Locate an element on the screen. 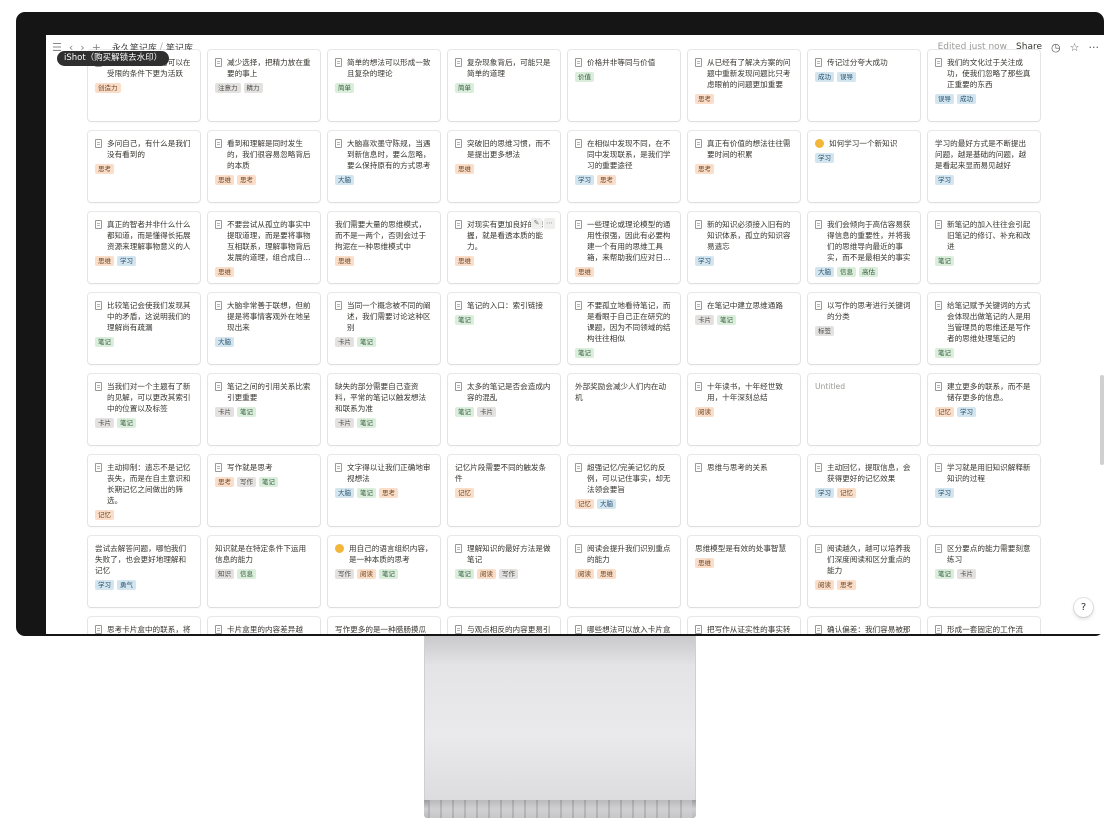 This screenshot has height=830, width=1120. gallery-card: 形成一套固定的工作流程，减少决策，可以大大提高效率 is located at coordinates (984, 625).